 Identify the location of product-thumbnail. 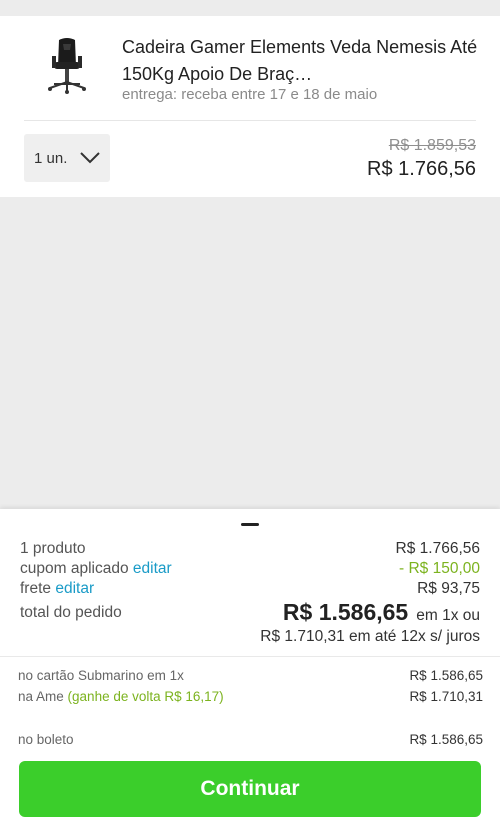
(67, 66).